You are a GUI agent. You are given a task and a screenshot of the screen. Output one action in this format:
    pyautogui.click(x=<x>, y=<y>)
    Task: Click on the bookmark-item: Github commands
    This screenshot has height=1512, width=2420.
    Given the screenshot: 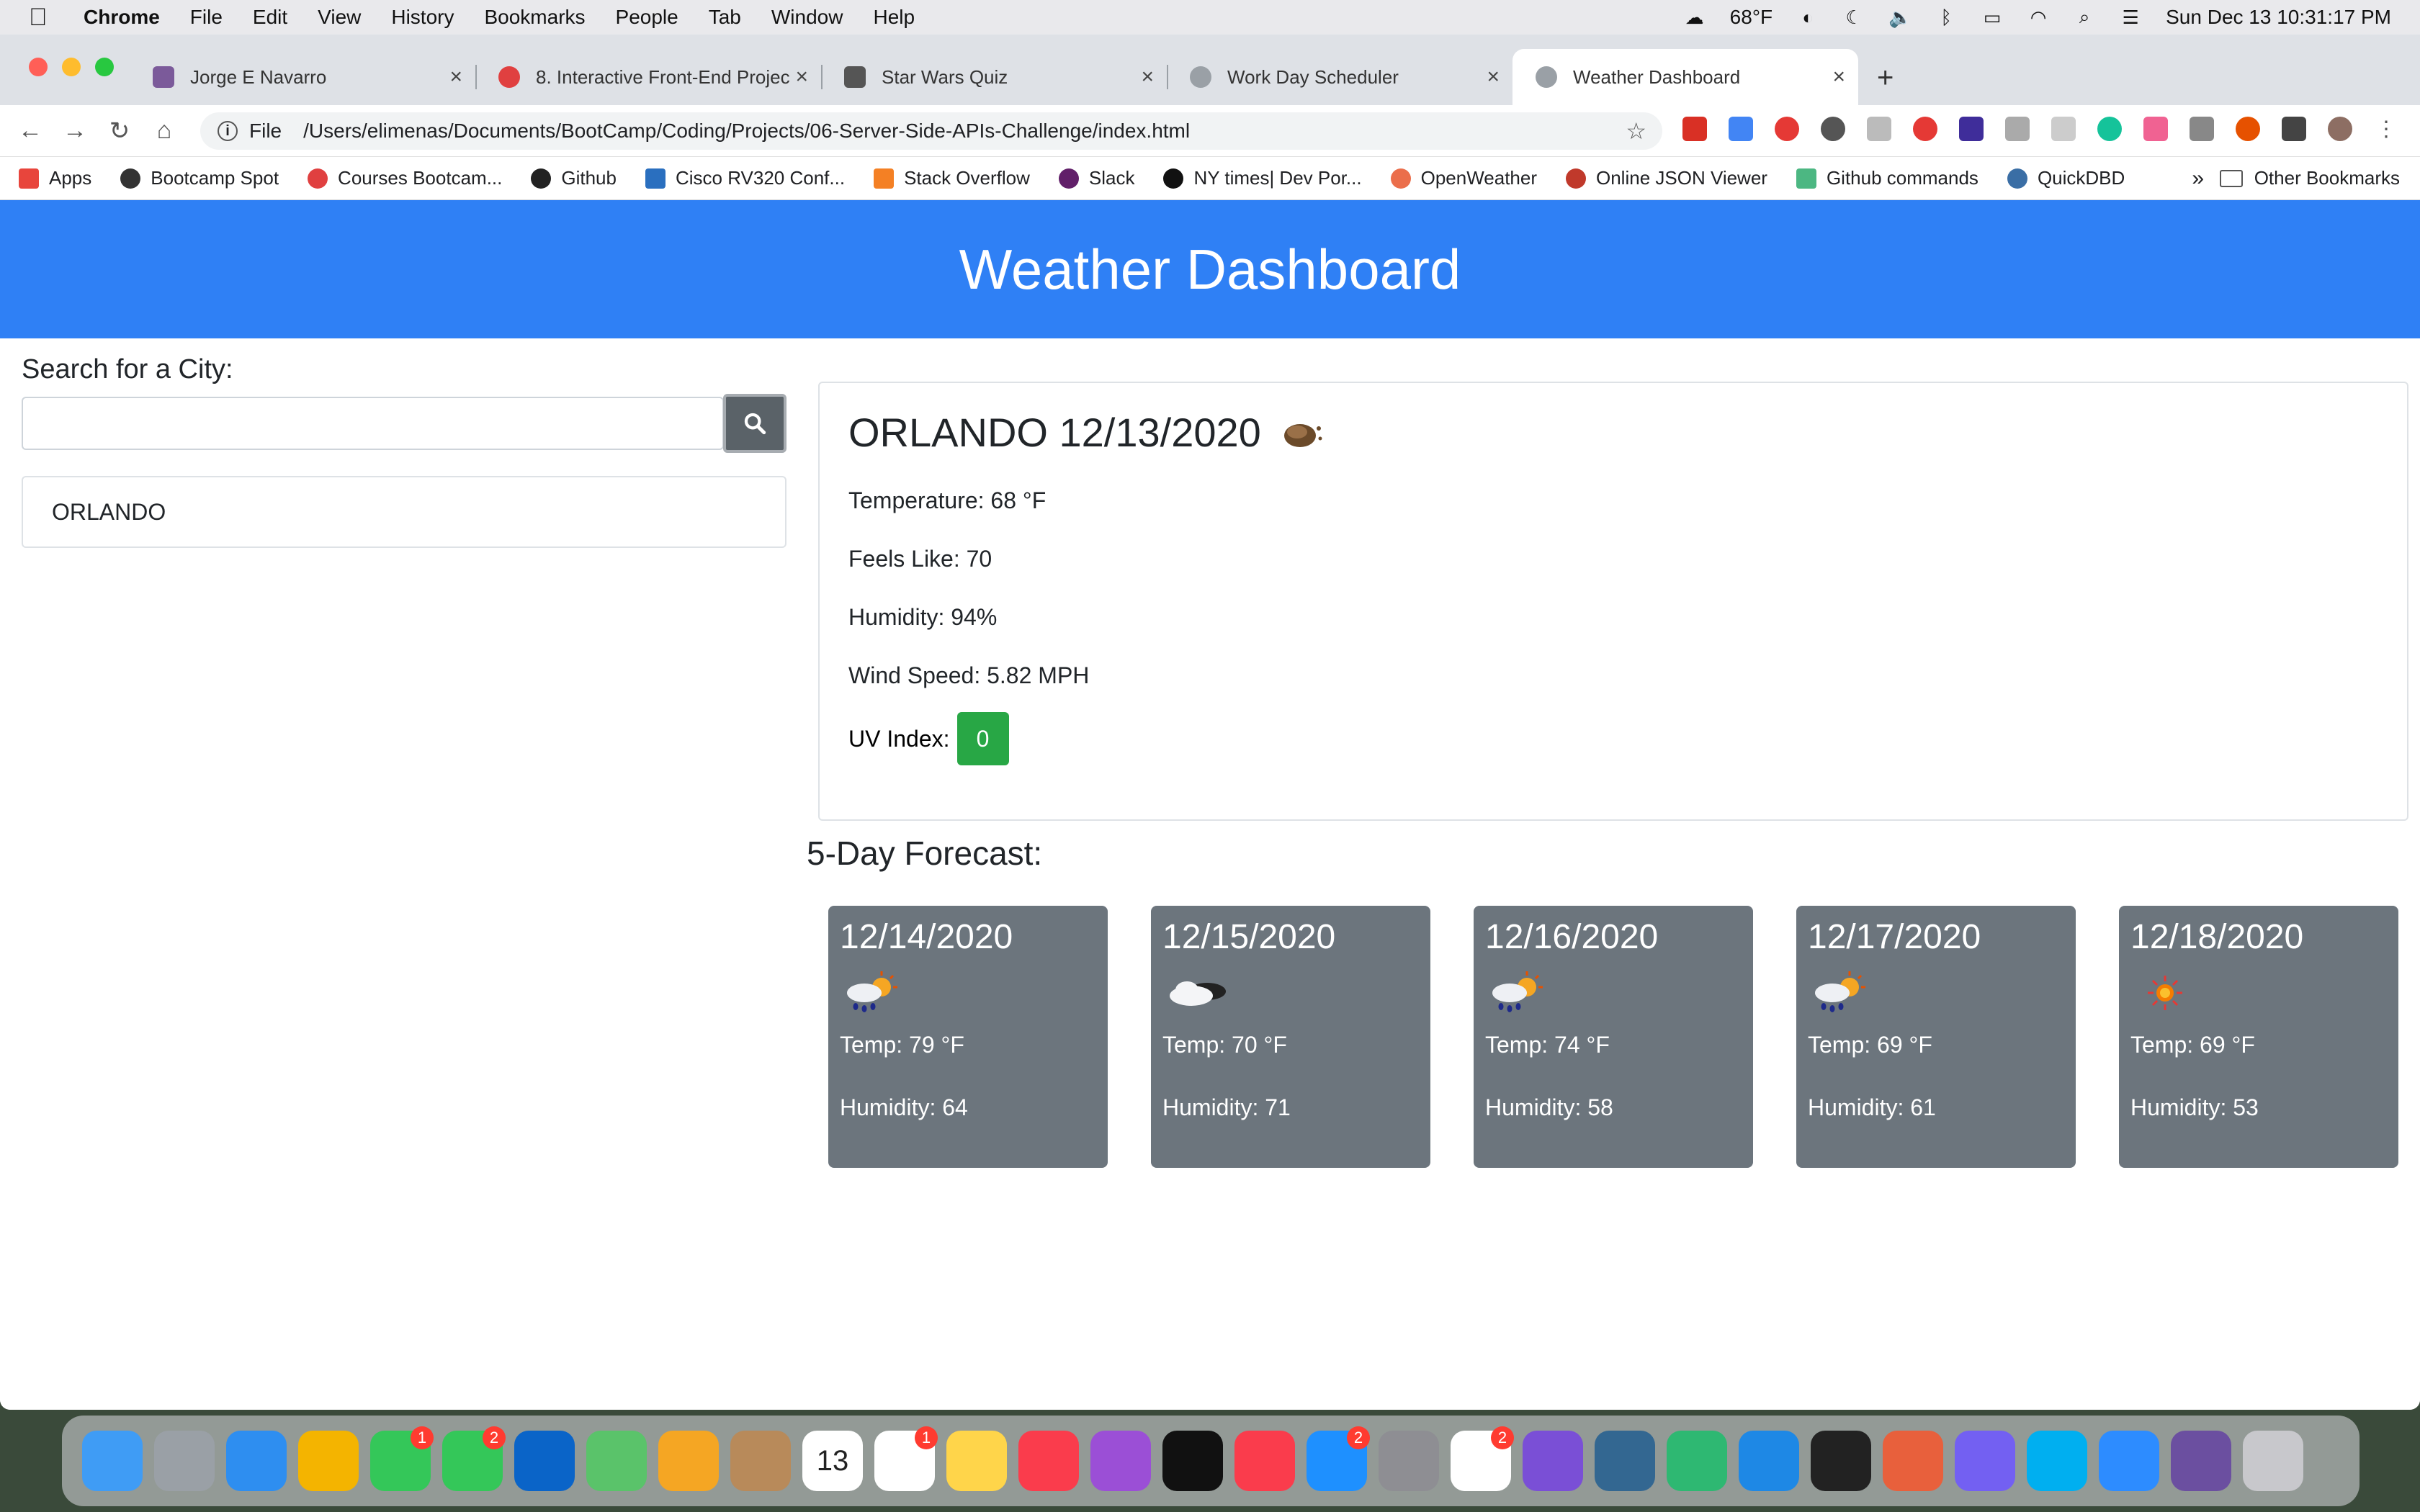 What is the action you would take?
    pyautogui.click(x=1887, y=178)
    